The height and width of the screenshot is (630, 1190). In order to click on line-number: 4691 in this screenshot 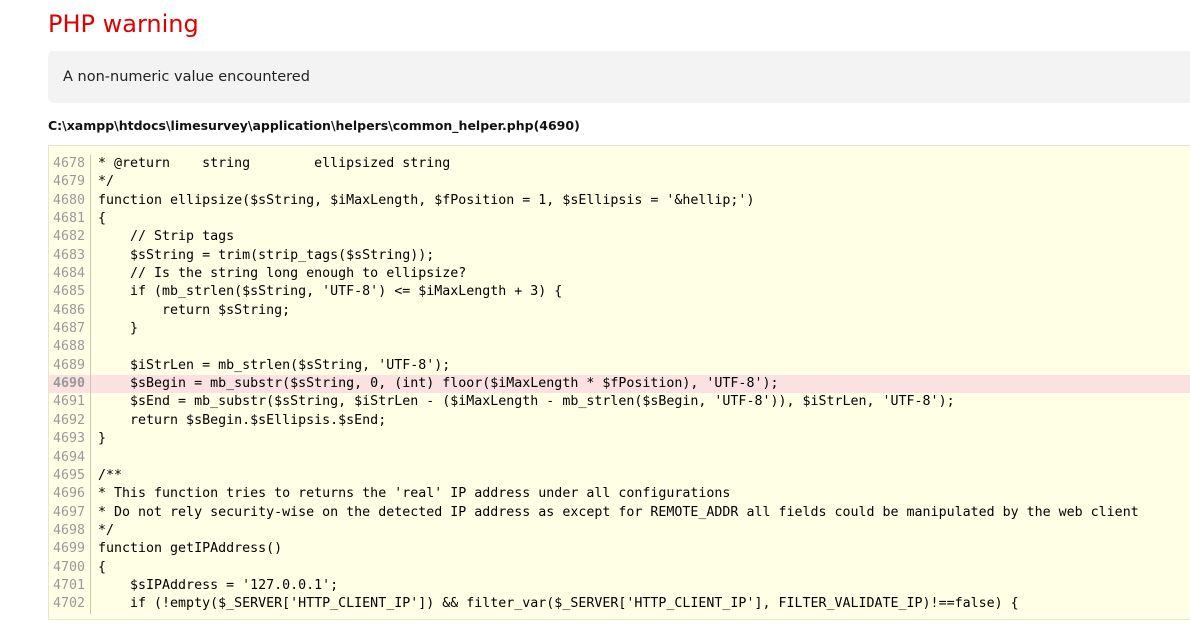, I will do `click(70, 402)`.